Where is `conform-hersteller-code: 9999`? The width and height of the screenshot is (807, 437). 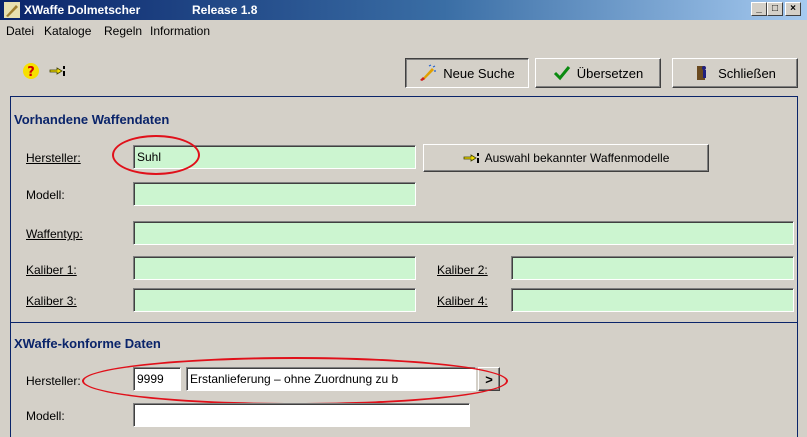
conform-hersteller-code: 9999 is located at coordinates (157, 379).